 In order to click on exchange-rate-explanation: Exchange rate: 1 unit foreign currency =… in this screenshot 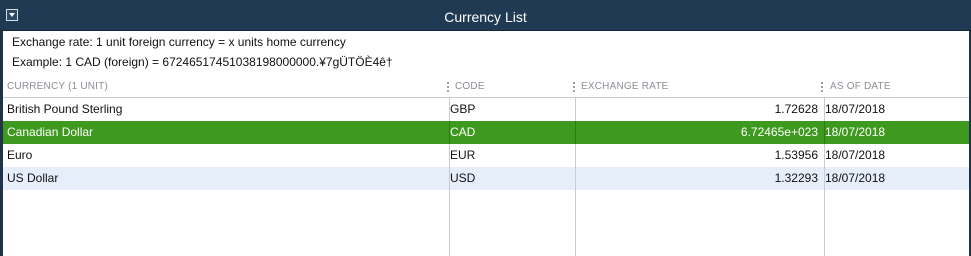, I will do `click(179, 42)`.